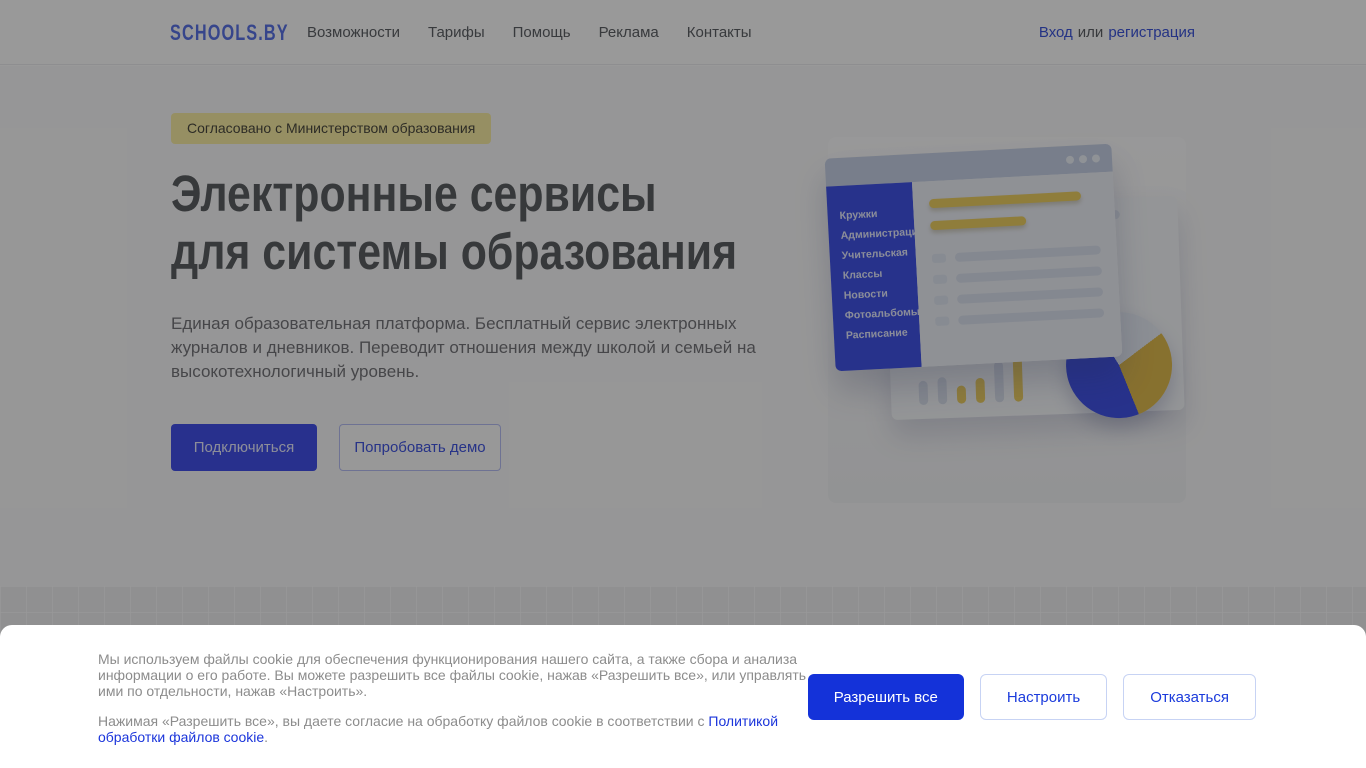 Image resolution: width=1366 pixels, height=768 pixels. I want to click on cookie-buttons: Разрешить все Настроить Отказаться, so click(1031, 697).